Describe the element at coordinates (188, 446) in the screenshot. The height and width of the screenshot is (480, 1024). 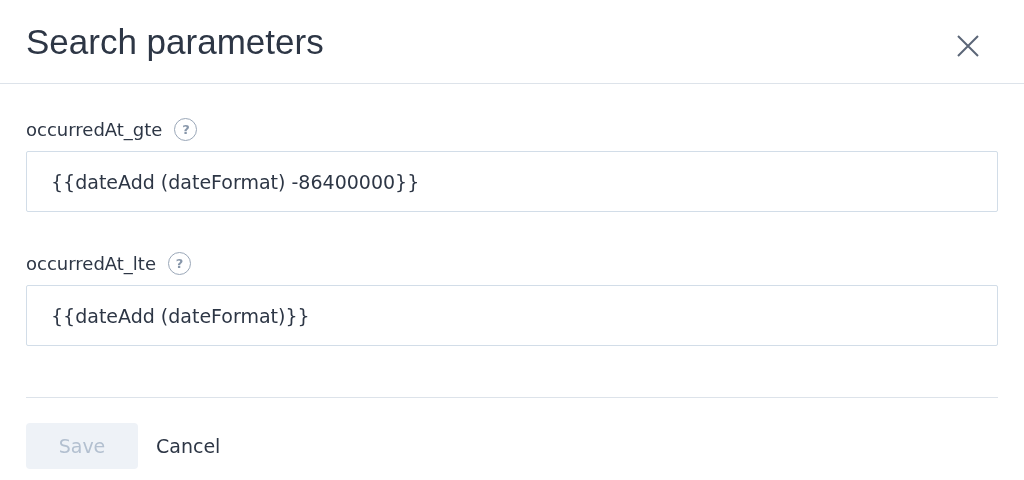
I see `cancel-button: Cancel` at that location.